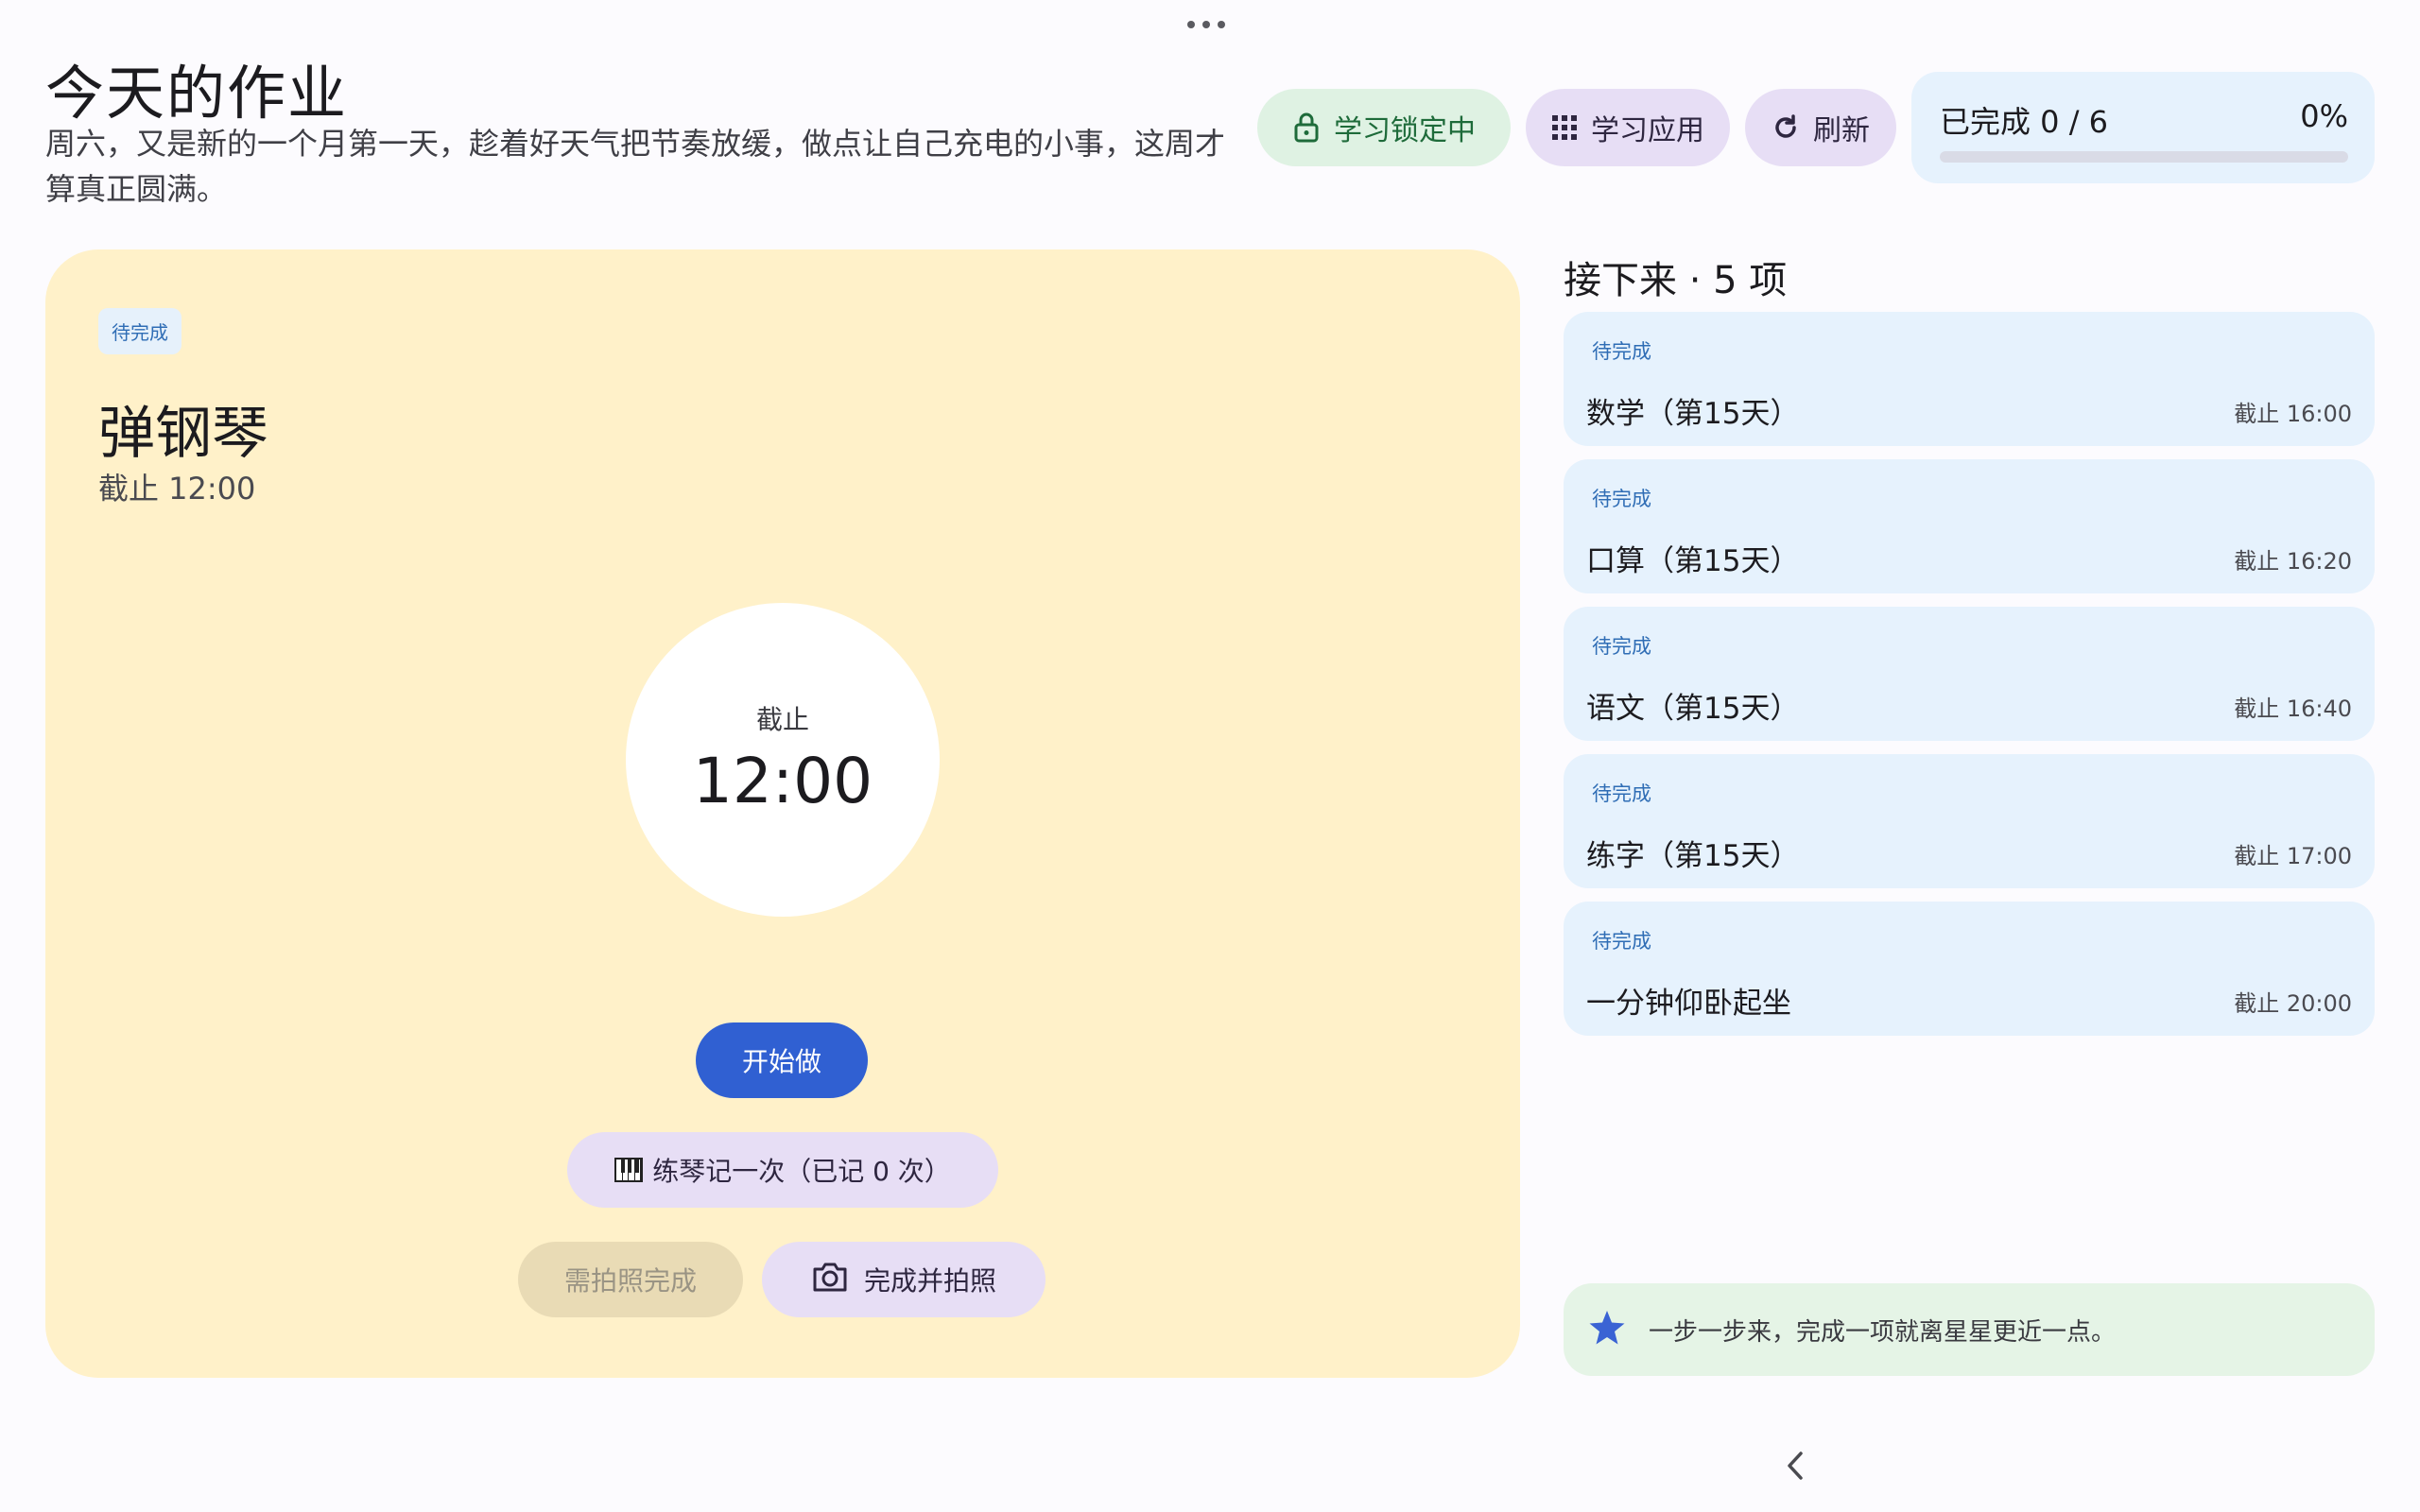 The height and width of the screenshot is (1512, 2420). Describe the element at coordinates (1970, 379) in the screenshot. I see `list-item: 待完成 数学（第15天） 截止 16:00` at that location.